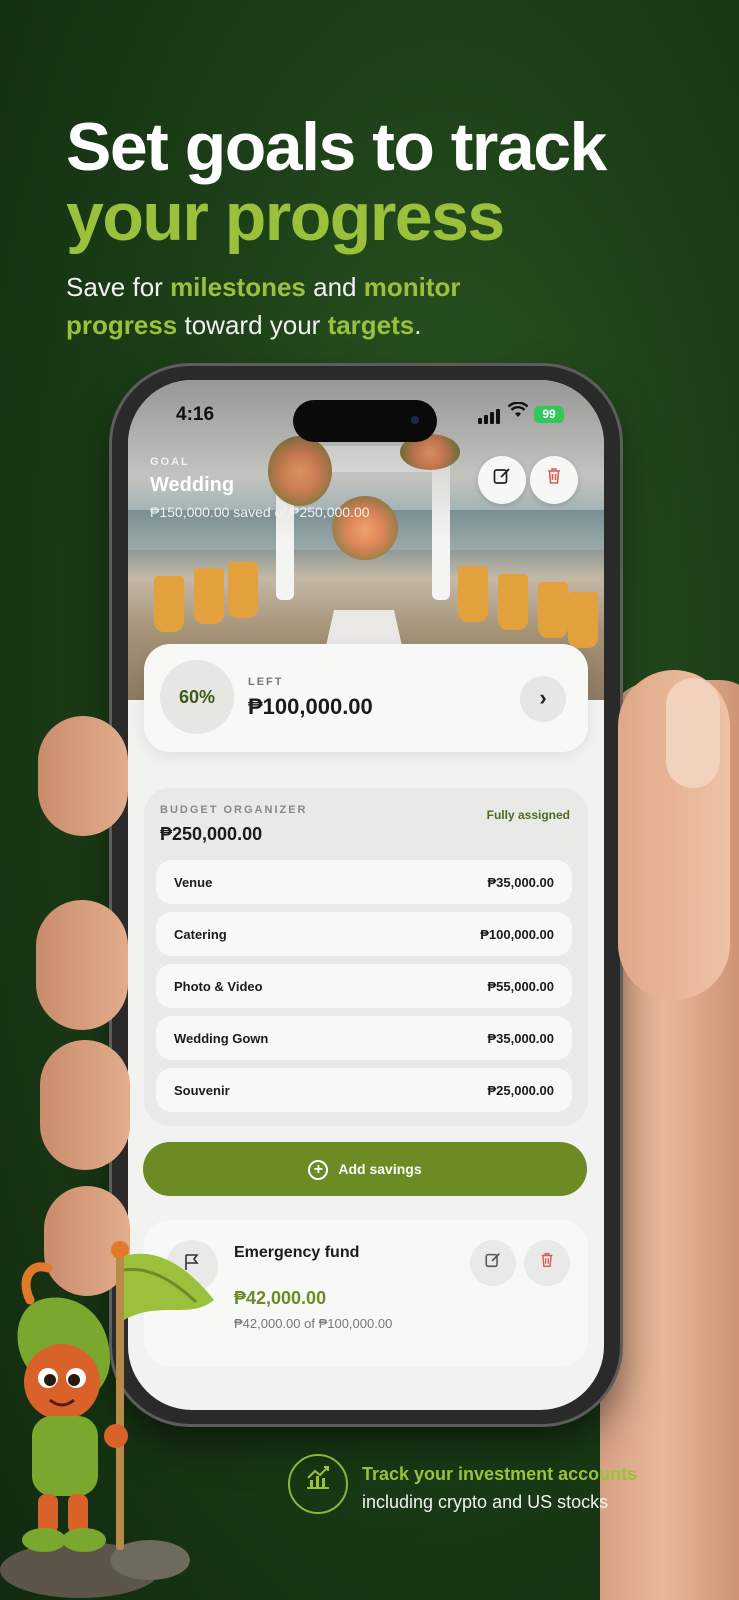  What do you see at coordinates (195, 414) in the screenshot?
I see `status-time: 4:16` at bounding box center [195, 414].